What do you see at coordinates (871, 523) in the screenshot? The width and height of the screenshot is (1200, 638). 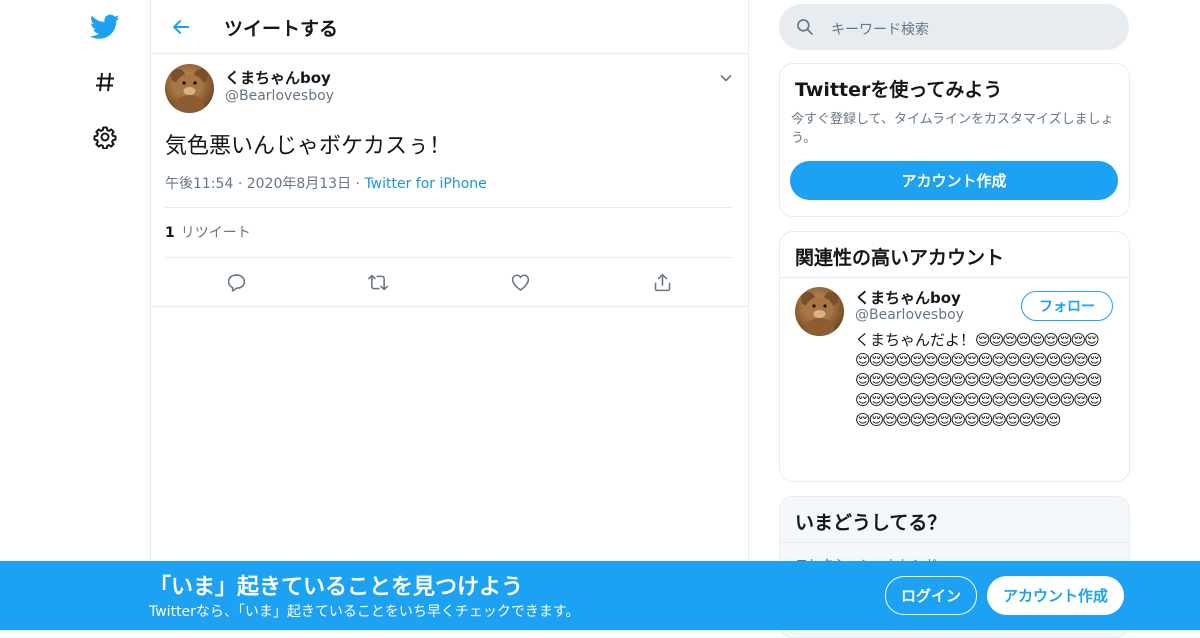 I see `trends-card-title: いまどうしてる？` at bounding box center [871, 523].